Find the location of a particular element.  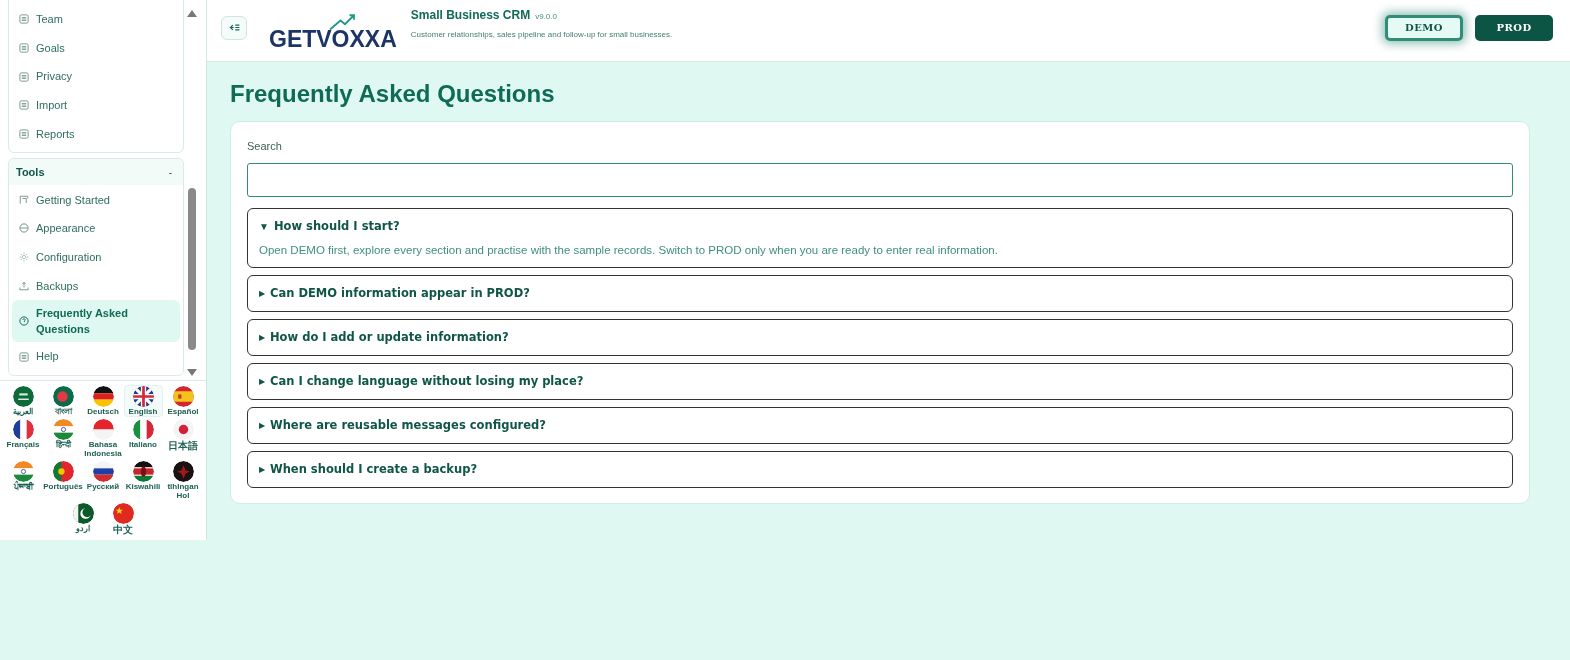

language-button: বাংলা is located at coordinates (63, 401).